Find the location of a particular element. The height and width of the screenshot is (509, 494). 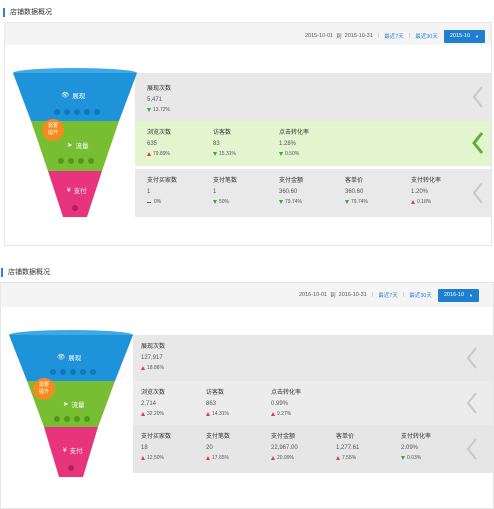

metric-change: 50% is located at coordinates (225, 202).